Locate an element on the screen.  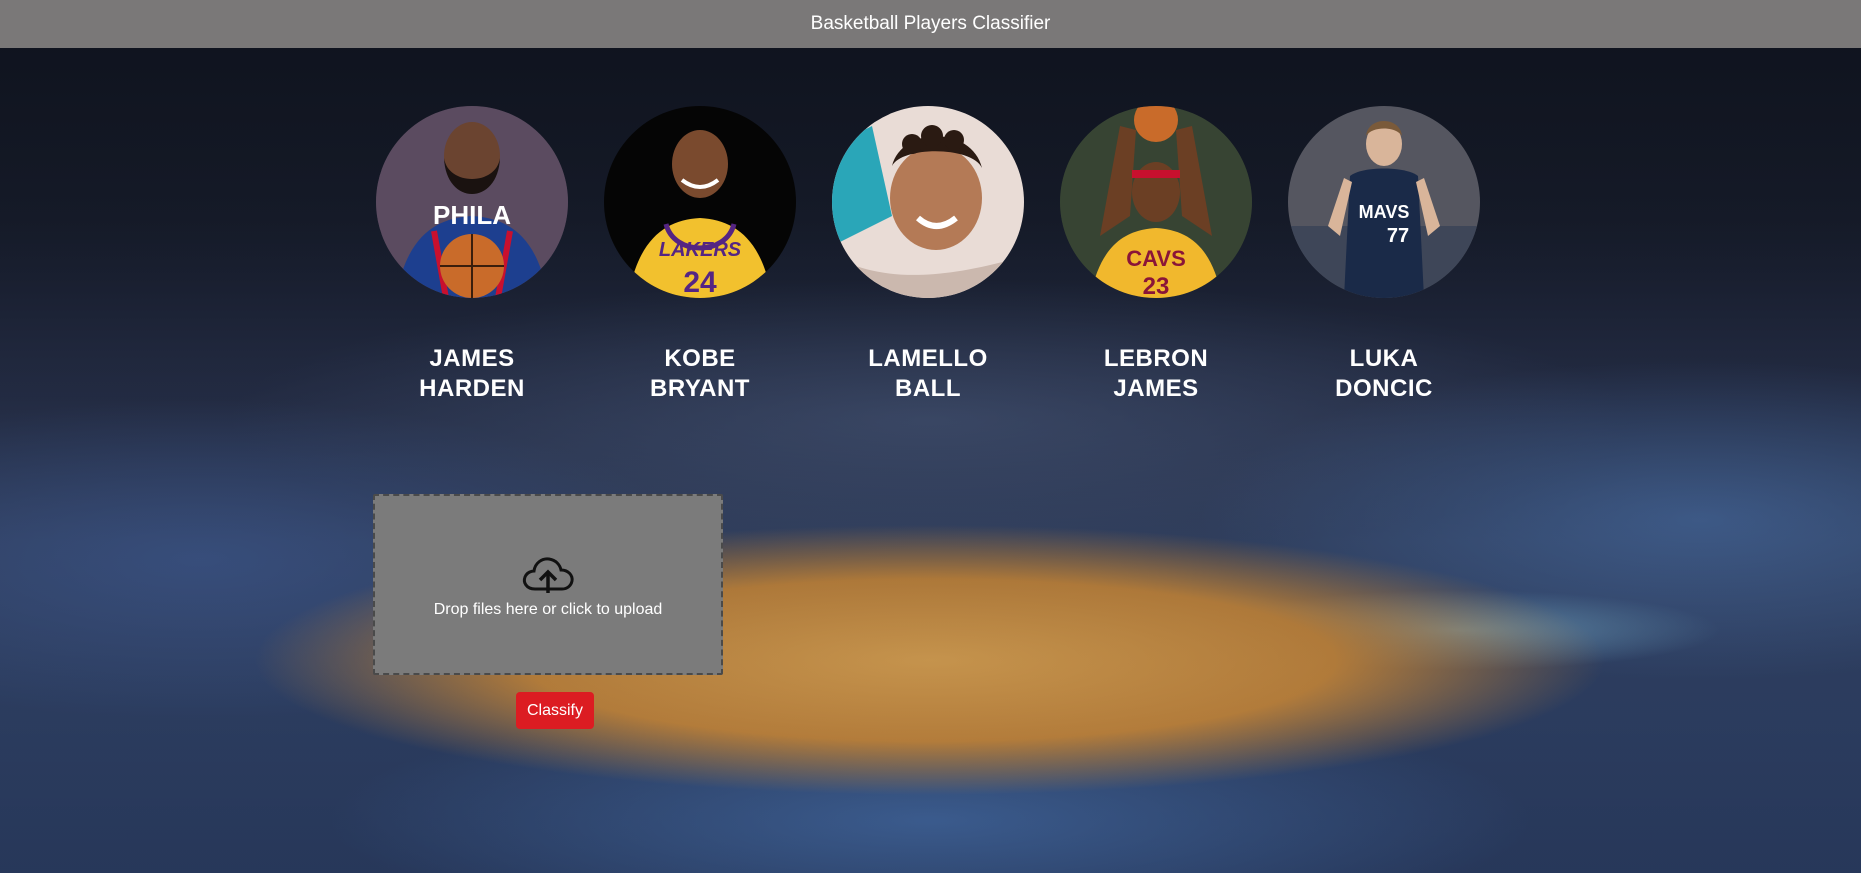
svg-text: 24 is located at coordinates (700, 282).